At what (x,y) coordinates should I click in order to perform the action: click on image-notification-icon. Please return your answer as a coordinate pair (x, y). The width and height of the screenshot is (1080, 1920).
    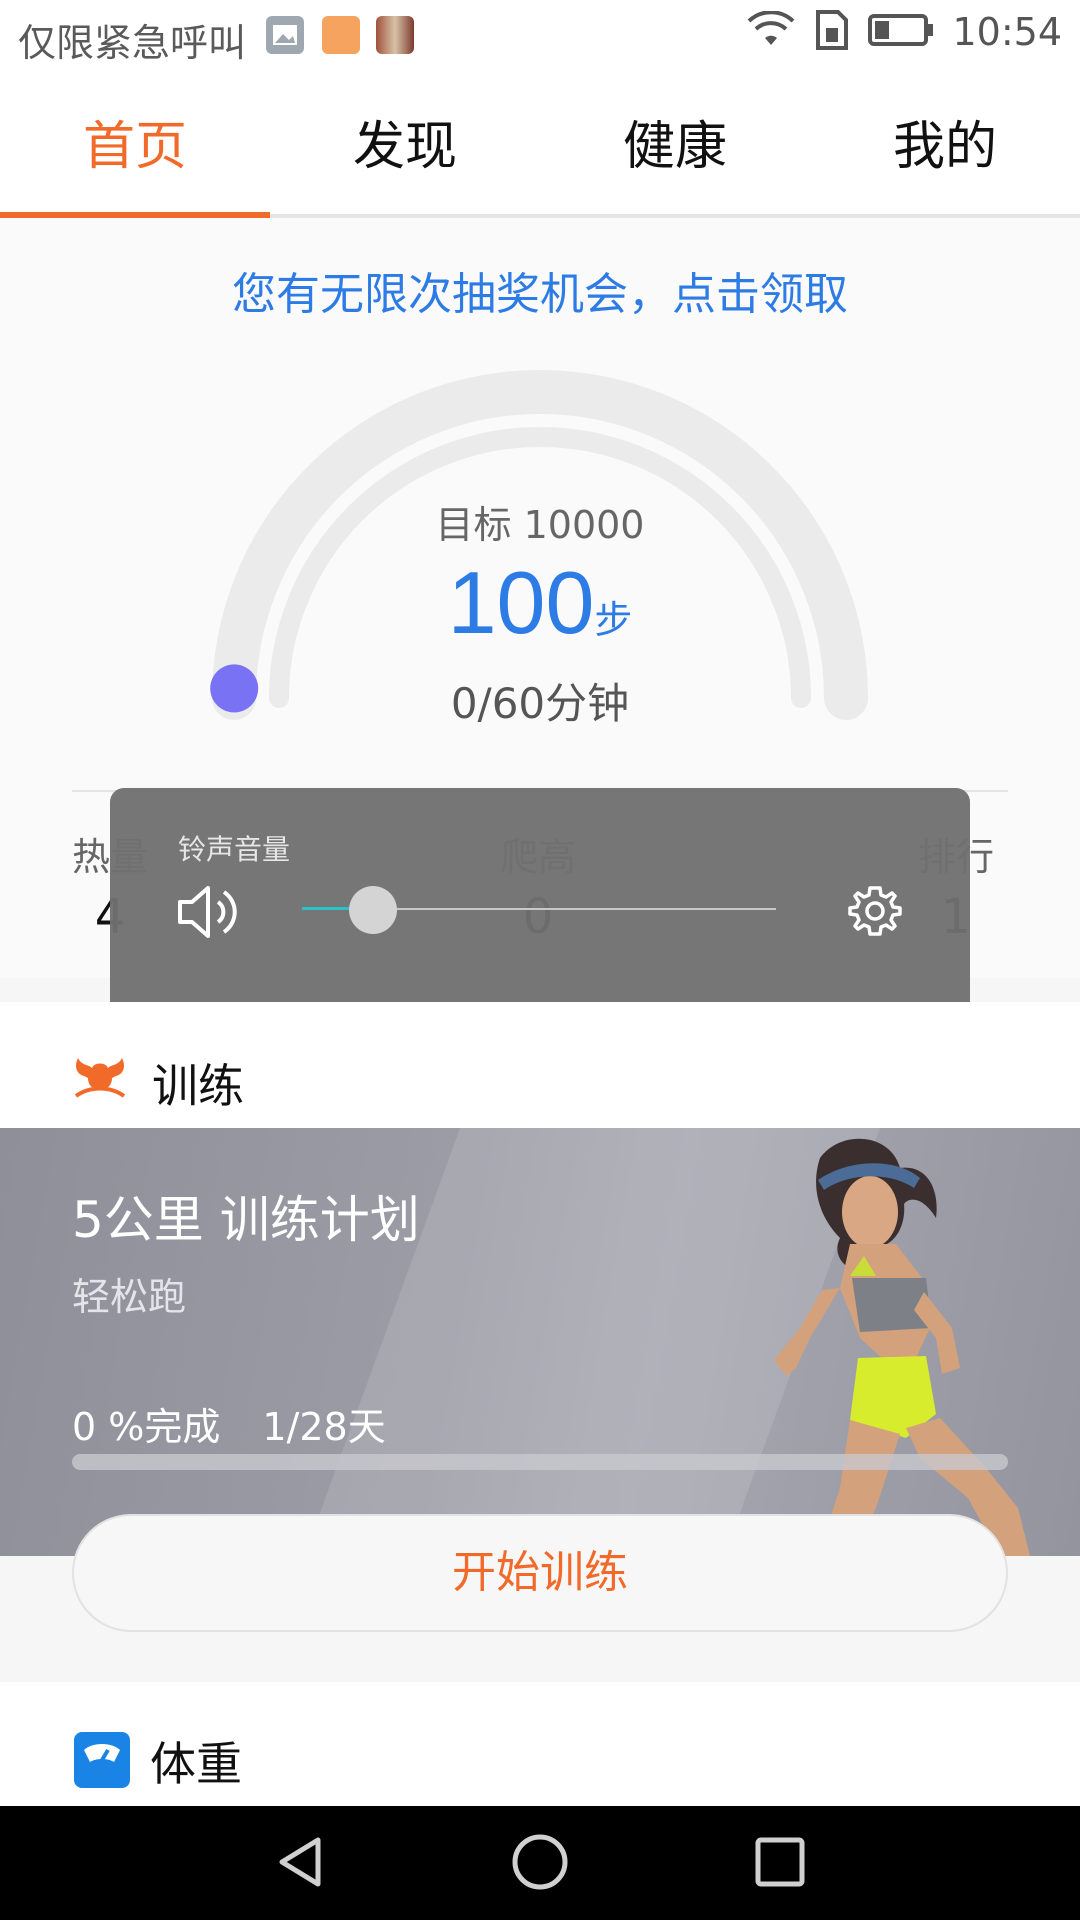
    Looking at the image, I should click on (285, 35).